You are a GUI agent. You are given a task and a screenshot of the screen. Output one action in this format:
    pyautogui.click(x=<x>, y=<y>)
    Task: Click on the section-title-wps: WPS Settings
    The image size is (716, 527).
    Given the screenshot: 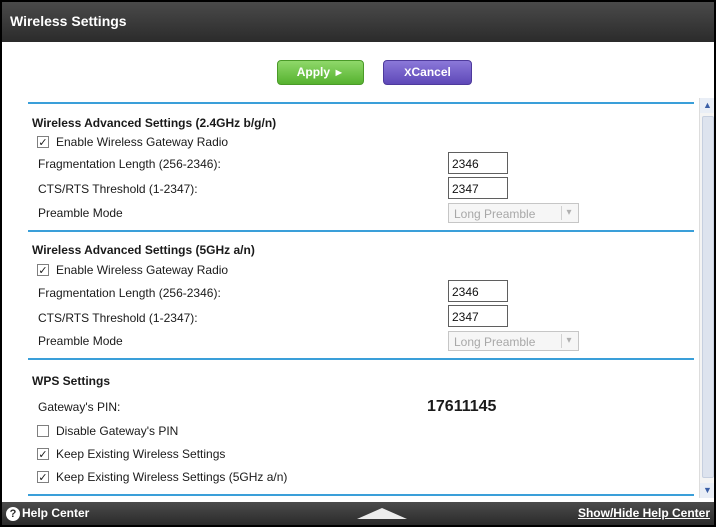 What is the action you would take?
    pyautogui.click(x=71, y=381)
    